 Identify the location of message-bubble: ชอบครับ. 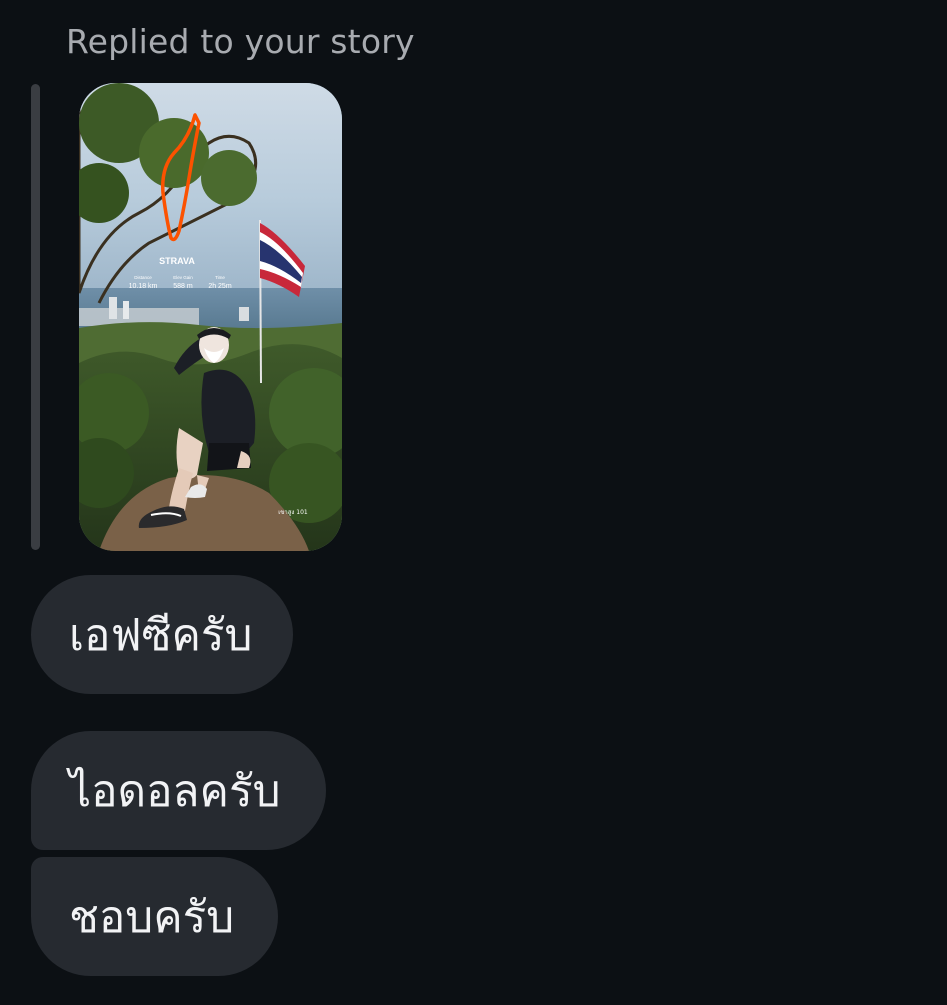
(154, 916).